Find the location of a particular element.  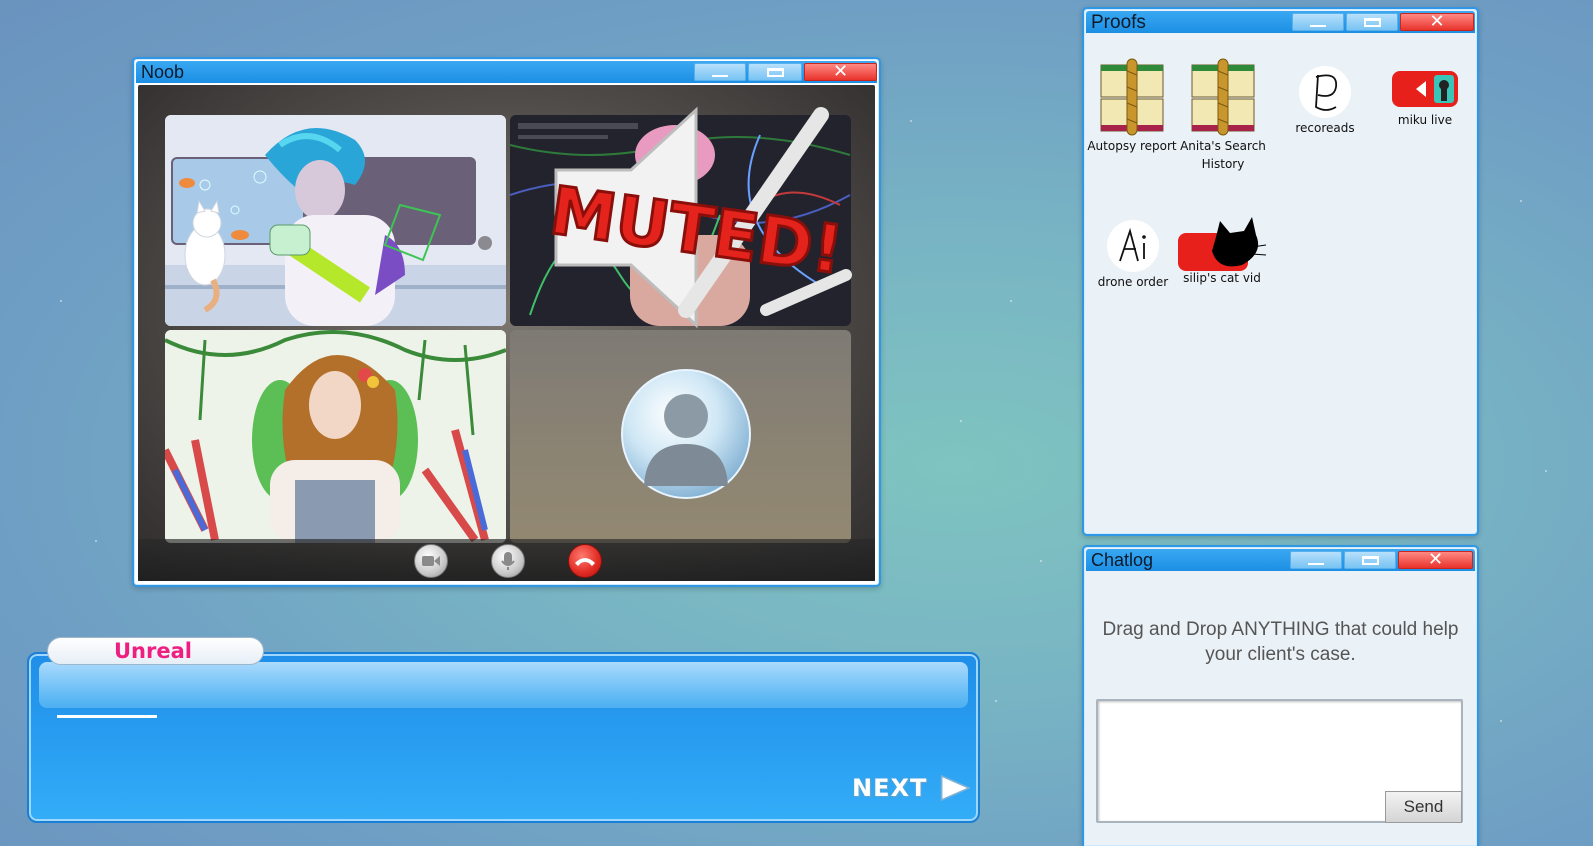

proof-label: recoreads is located at coordinates (1325, 128).